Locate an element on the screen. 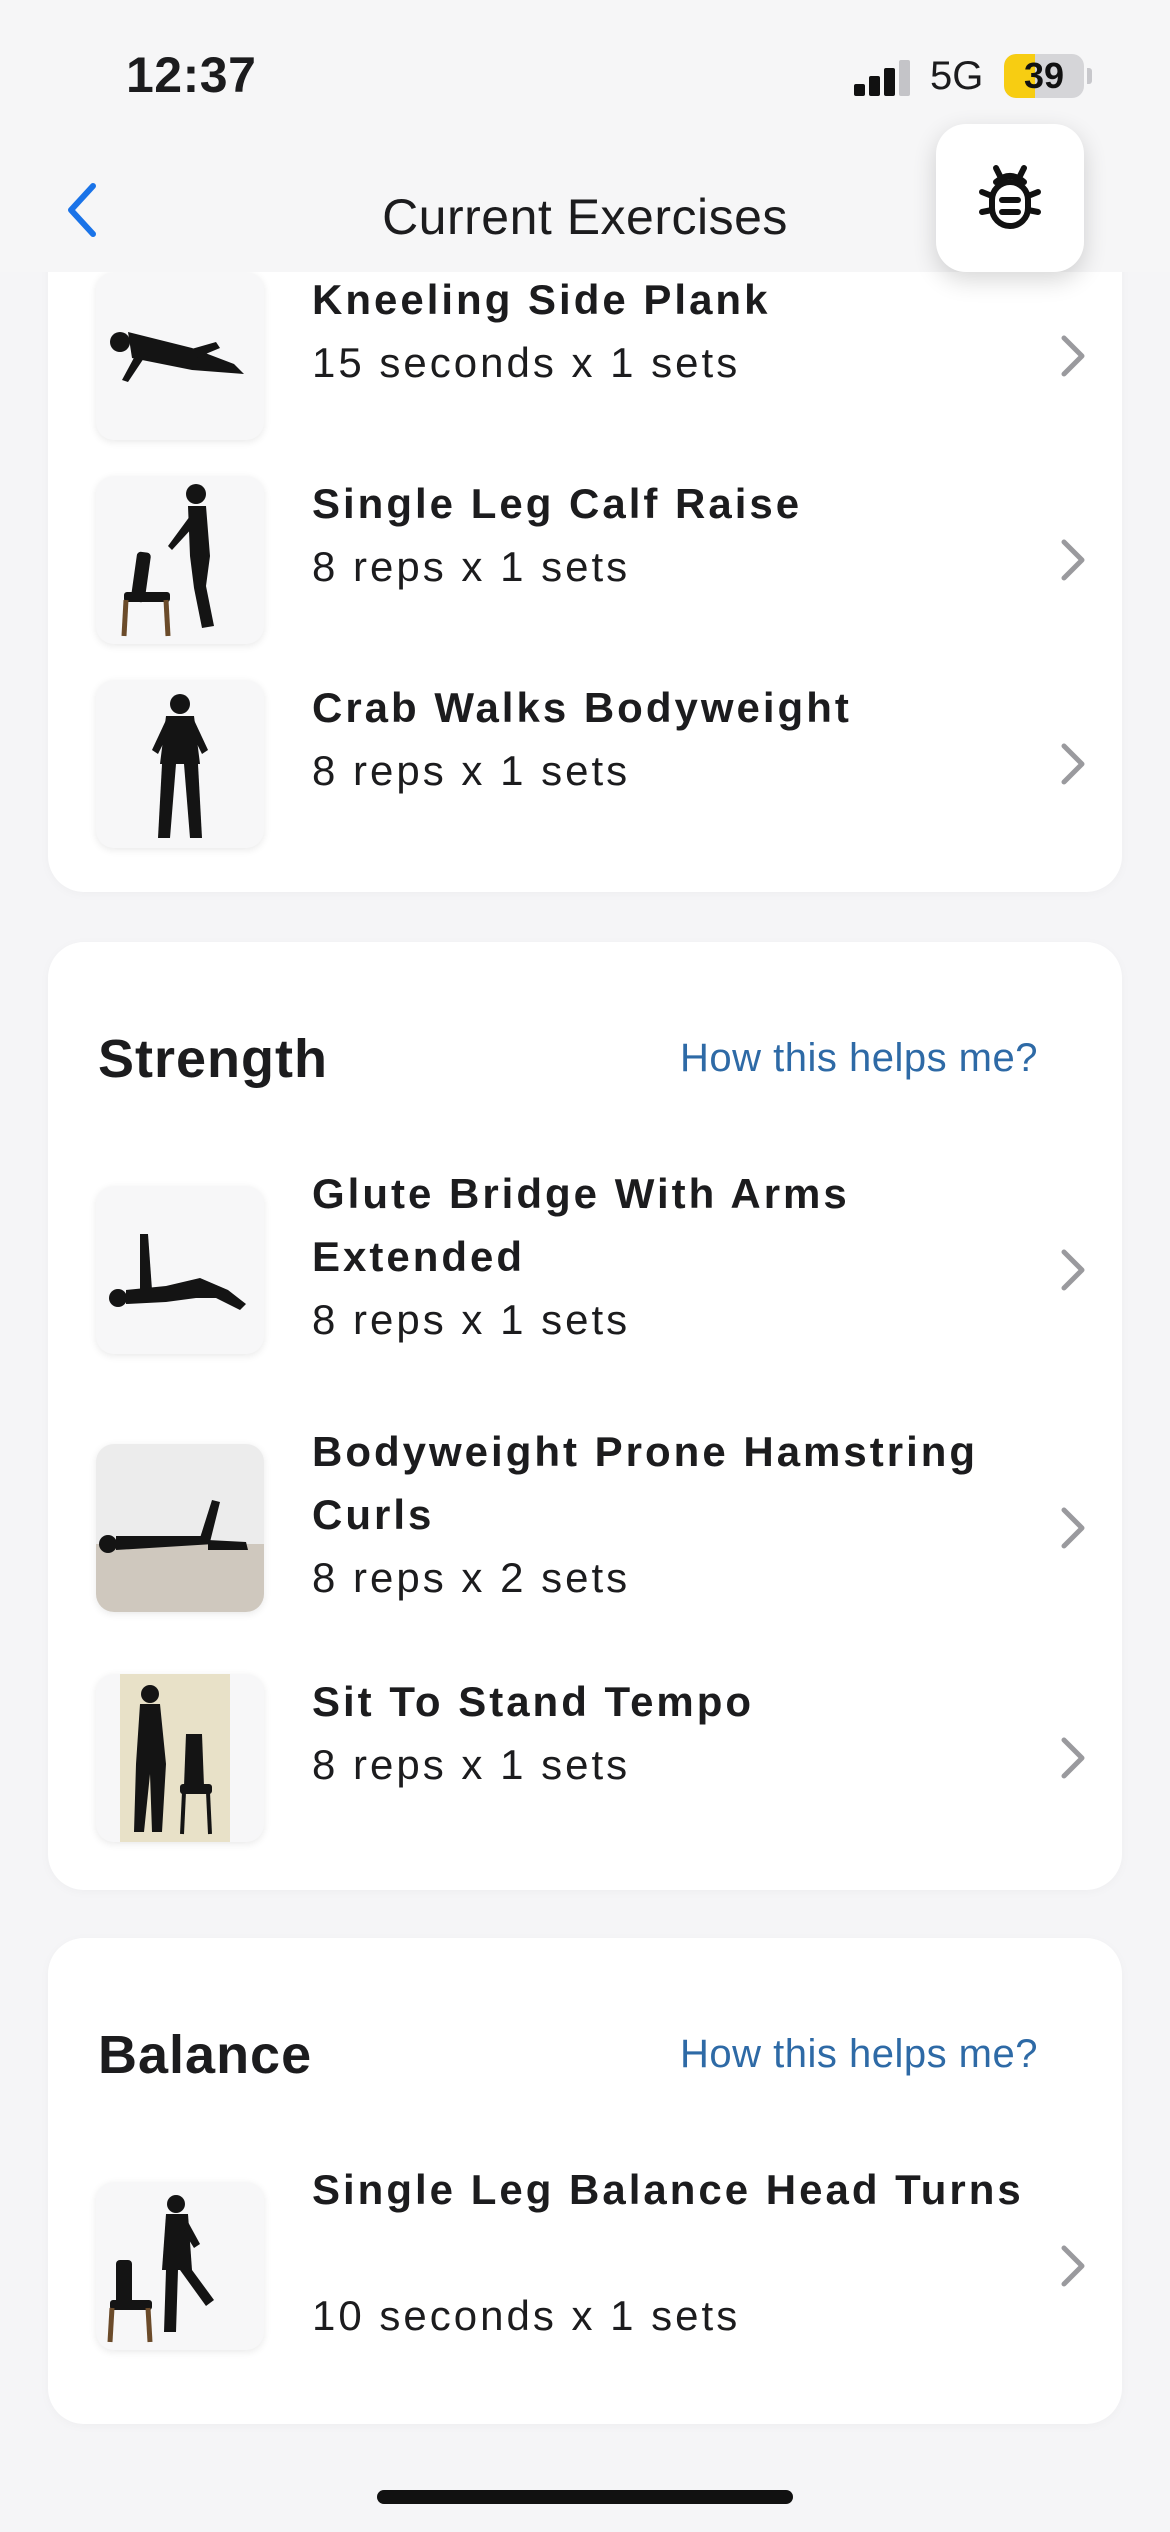 Image resolution: width=1170 pixels, height=2532 pixels. exercise-row: Sit To Stand Tempo 8 reps x 1 sets is located at coordinates (585, 1758).